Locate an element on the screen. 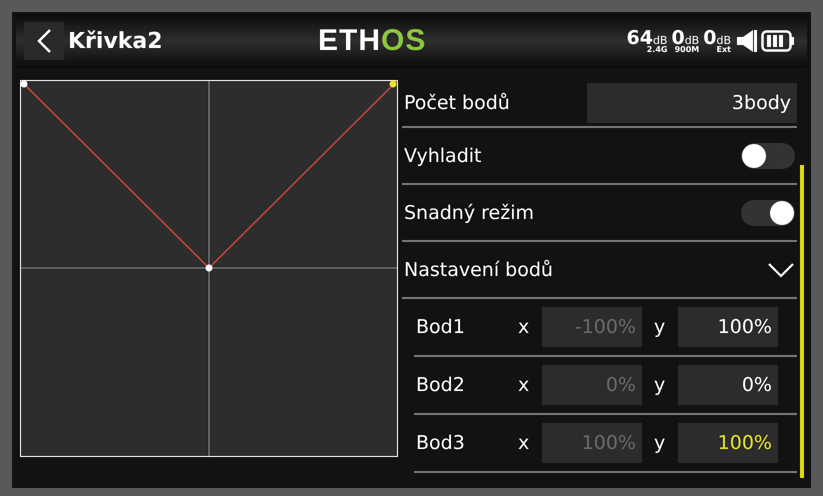 The height and width of the screenshot is (496, 823). band-label: 900M is located at coordinates (687, 50).